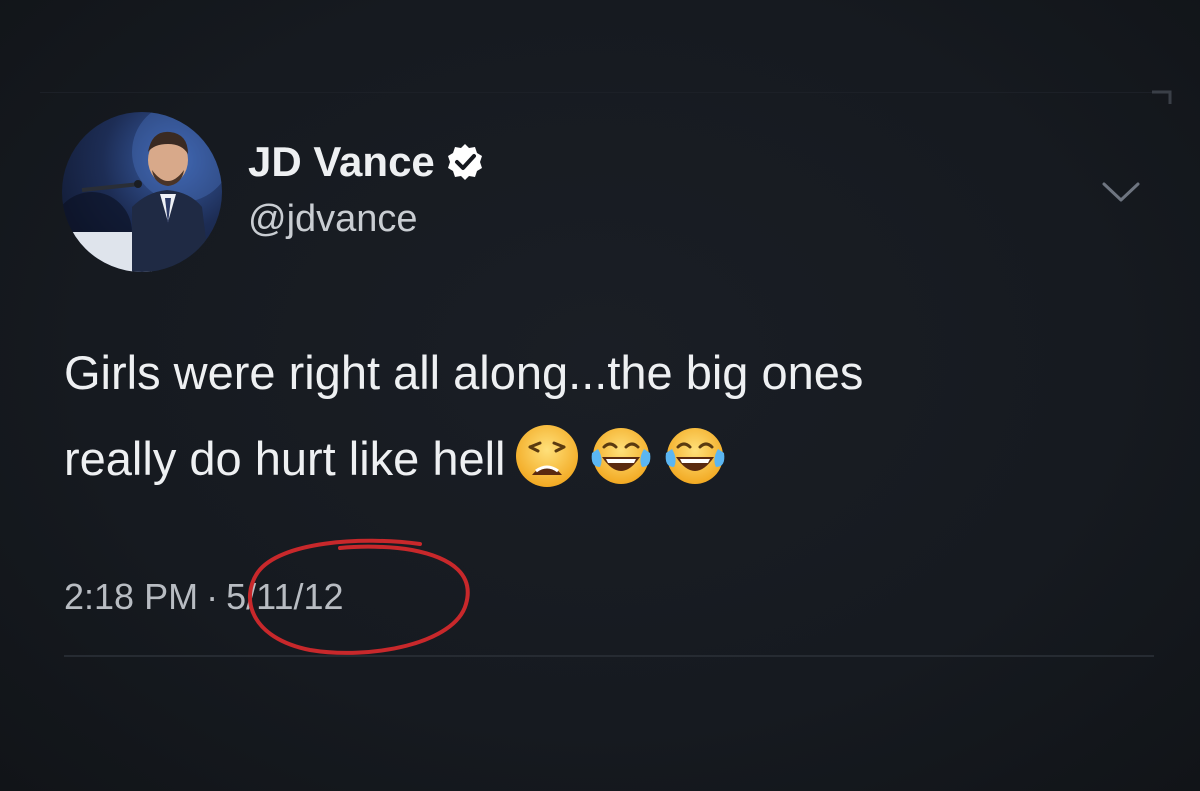 This screenshot has height=791, width=1200. I want to click on display-name-text: JD Vance, so click(341, 161).